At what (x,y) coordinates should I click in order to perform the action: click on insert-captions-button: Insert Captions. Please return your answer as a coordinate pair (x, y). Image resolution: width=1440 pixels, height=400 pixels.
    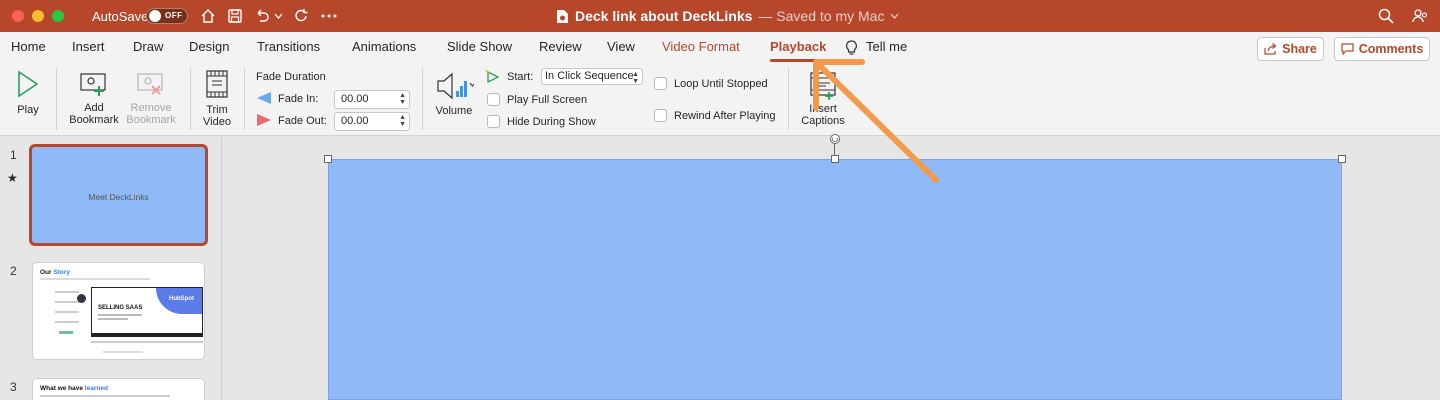
    Looking at the image, I should click on (823, 98).